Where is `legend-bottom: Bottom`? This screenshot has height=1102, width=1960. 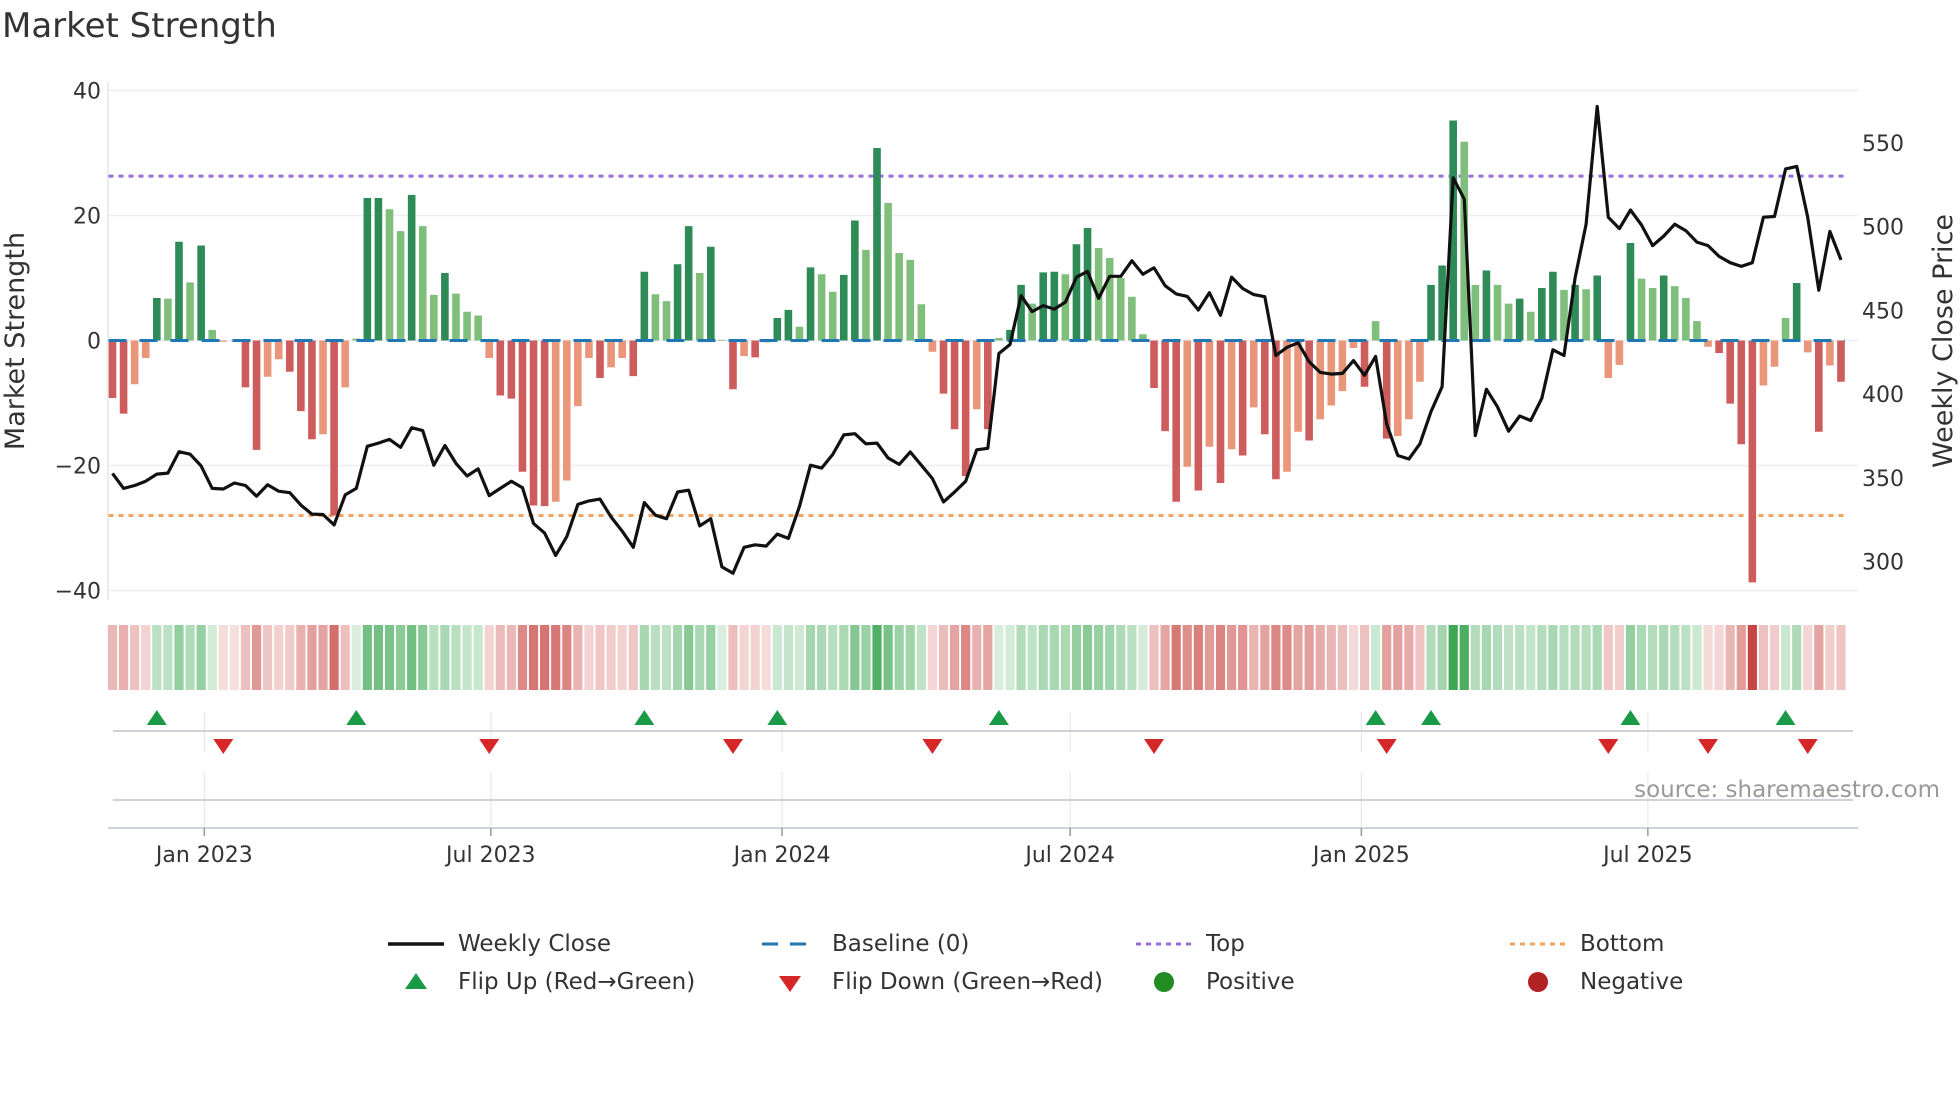
legend-bottom: Bottom is located at coordinates (1586, 944).